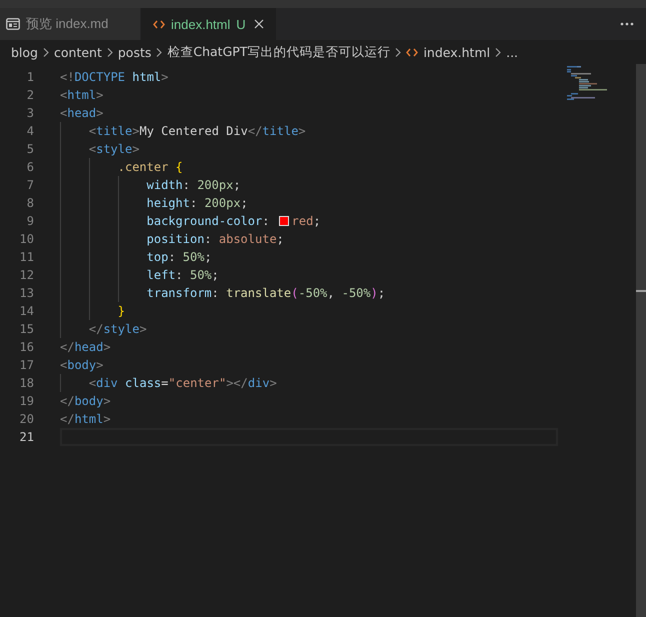  I want to click on code-line: <head>, so click(82, 113).